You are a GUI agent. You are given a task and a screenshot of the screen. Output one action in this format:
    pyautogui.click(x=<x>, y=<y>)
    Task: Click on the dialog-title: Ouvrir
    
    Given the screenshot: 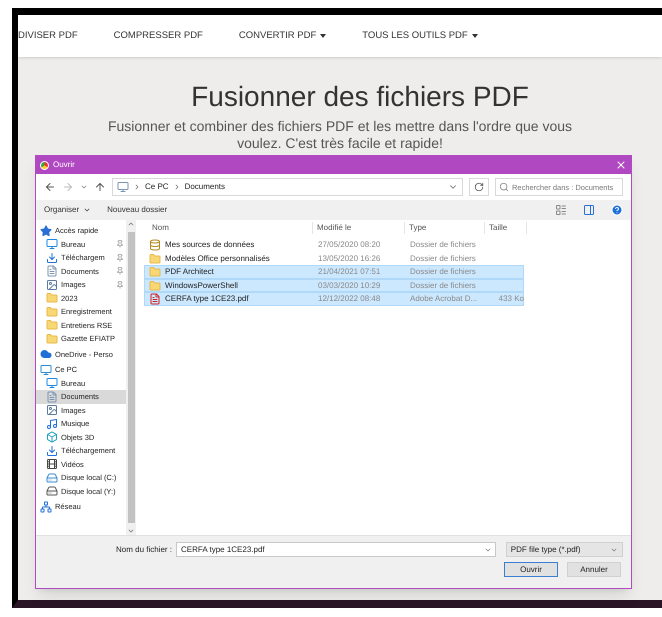 What is the action you would take?
    pyautogui.click(x=64, y=165)
    